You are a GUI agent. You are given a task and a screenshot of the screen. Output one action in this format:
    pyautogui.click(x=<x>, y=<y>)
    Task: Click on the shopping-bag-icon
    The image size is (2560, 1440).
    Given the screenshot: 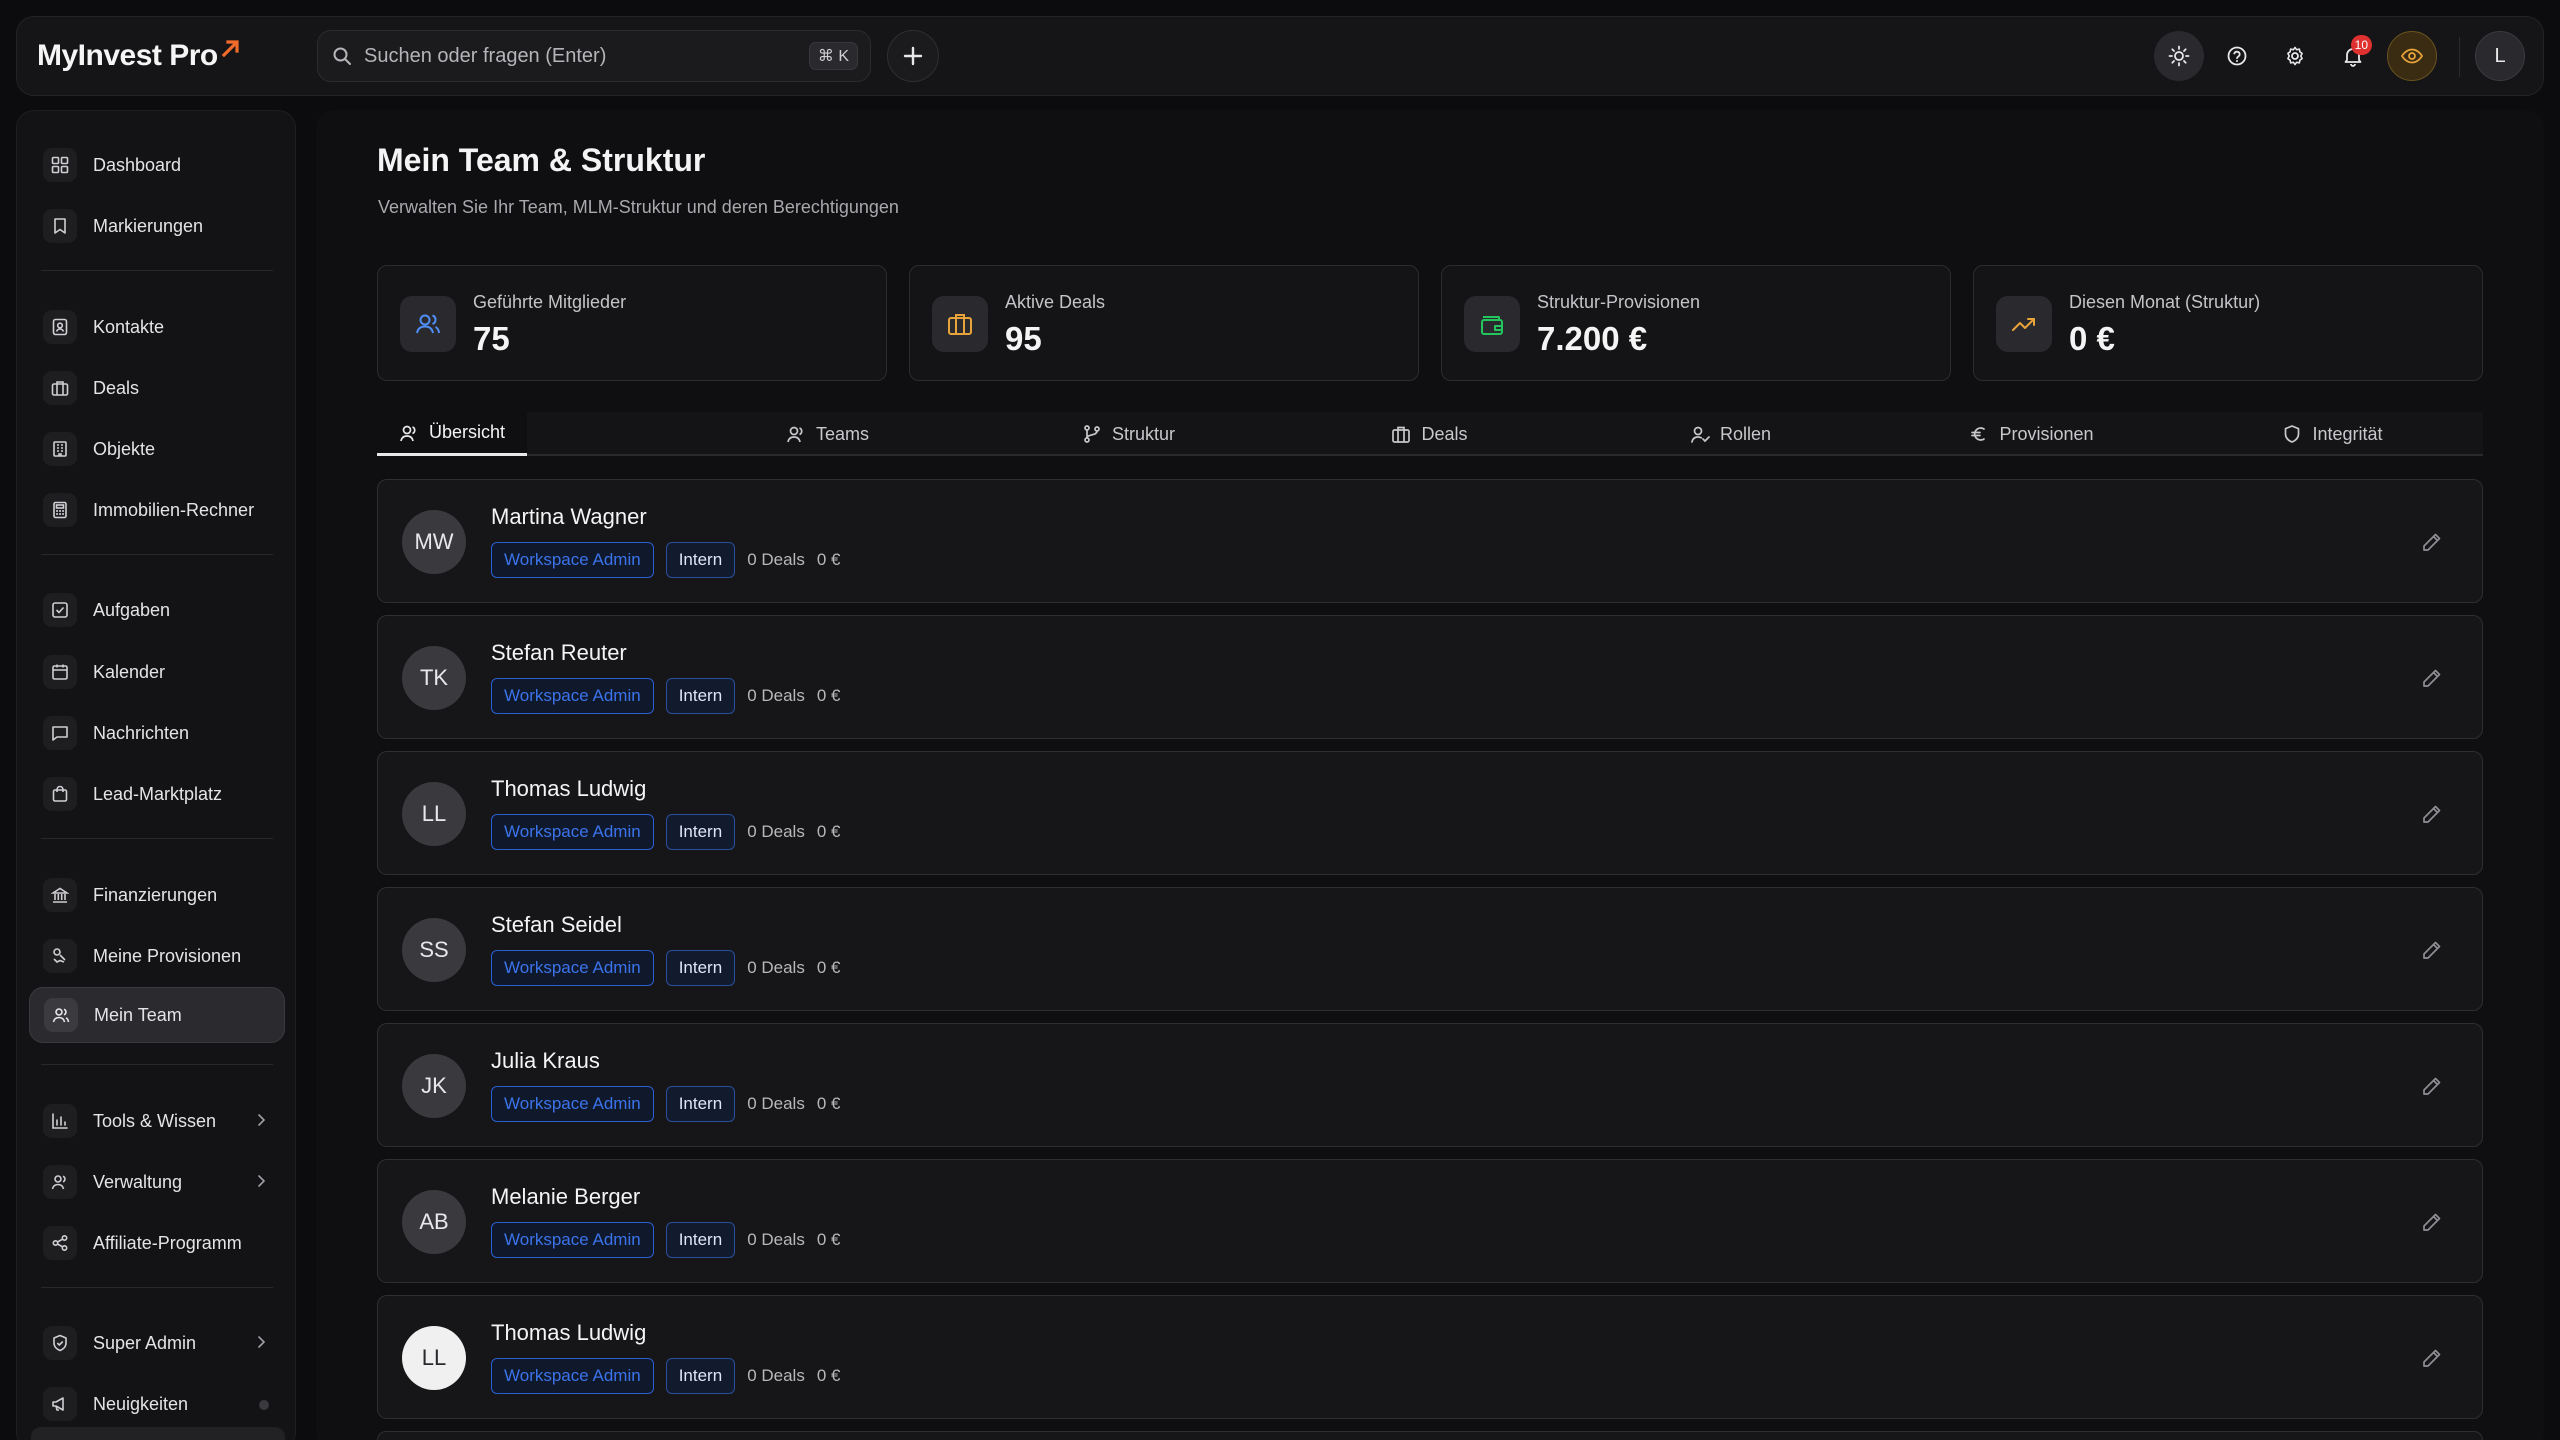 What is the action you would take?
    pyautogui.click(x=60, y=794)
    